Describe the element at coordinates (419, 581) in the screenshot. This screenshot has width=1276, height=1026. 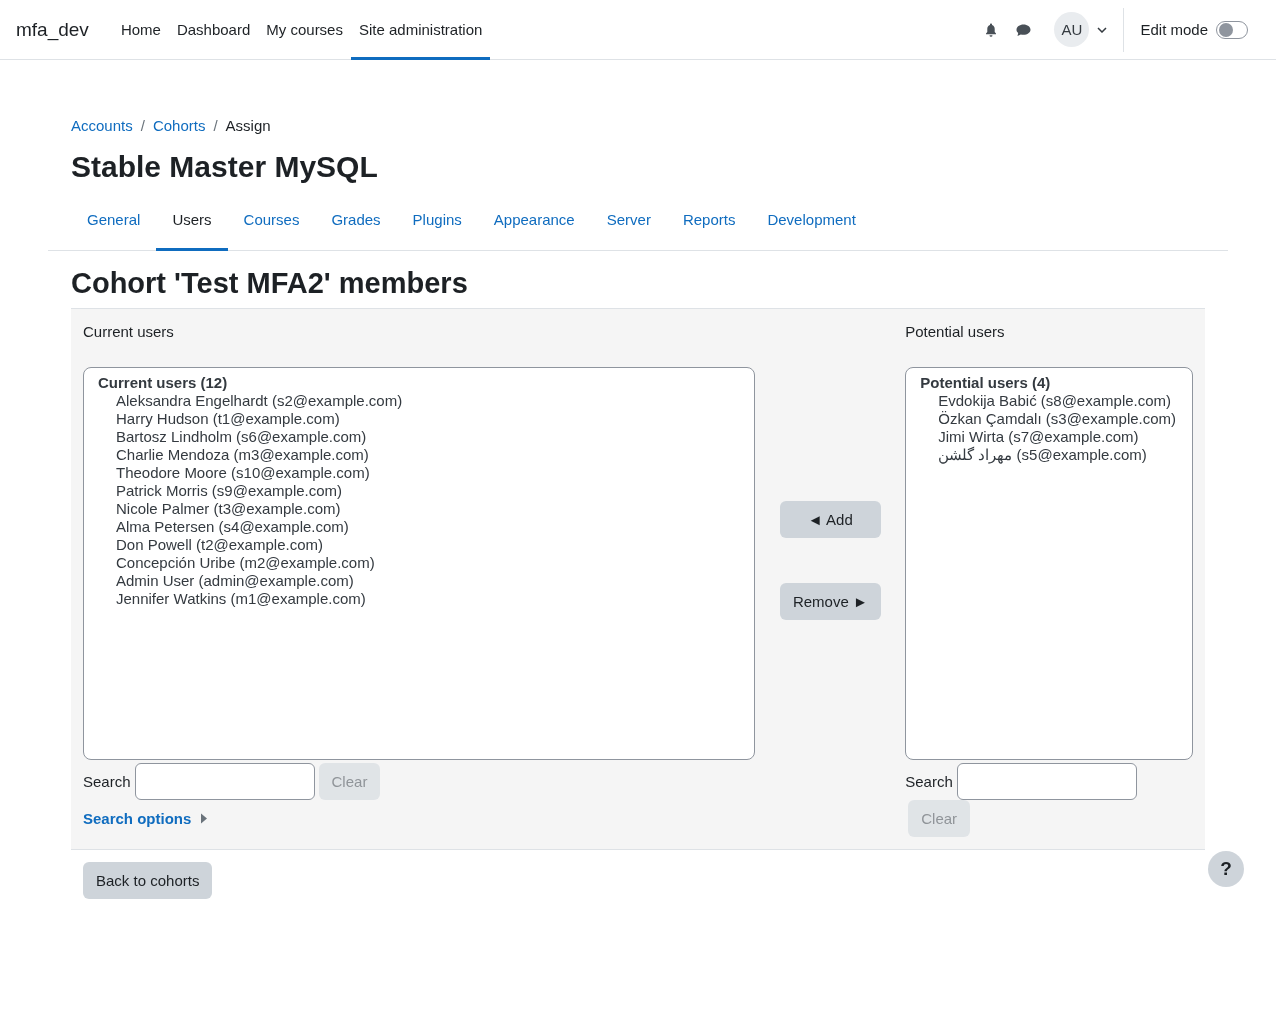
I see `list-option: Admin User (admin@example.com)` at that location.